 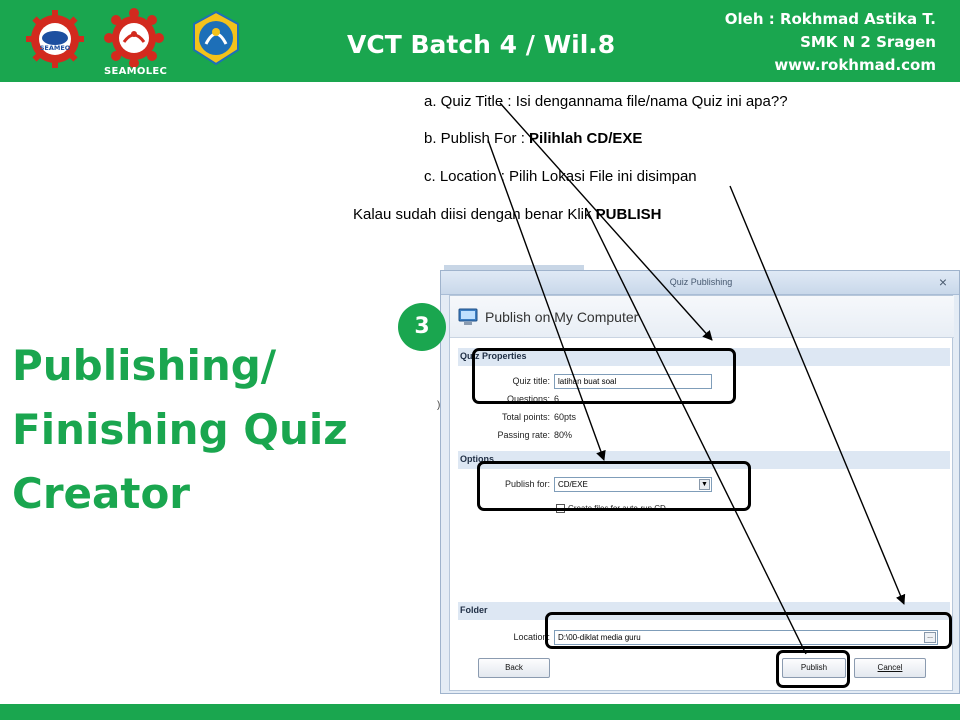 What do you see at coordinates (586, 138) in the screenshot?
I see `instruction-b-bold: Pilihlah CD/EXE` at bounding box center [586, 138].